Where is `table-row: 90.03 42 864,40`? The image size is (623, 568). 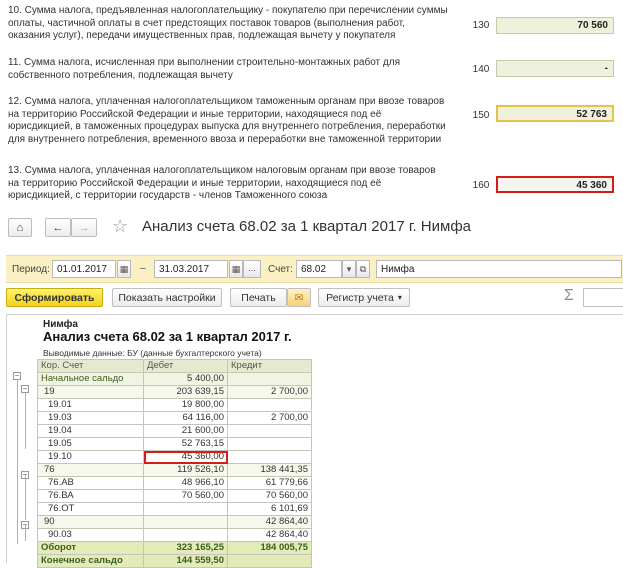
table-row: 90.03 42 864,40 is located at coordinates (174, 535).